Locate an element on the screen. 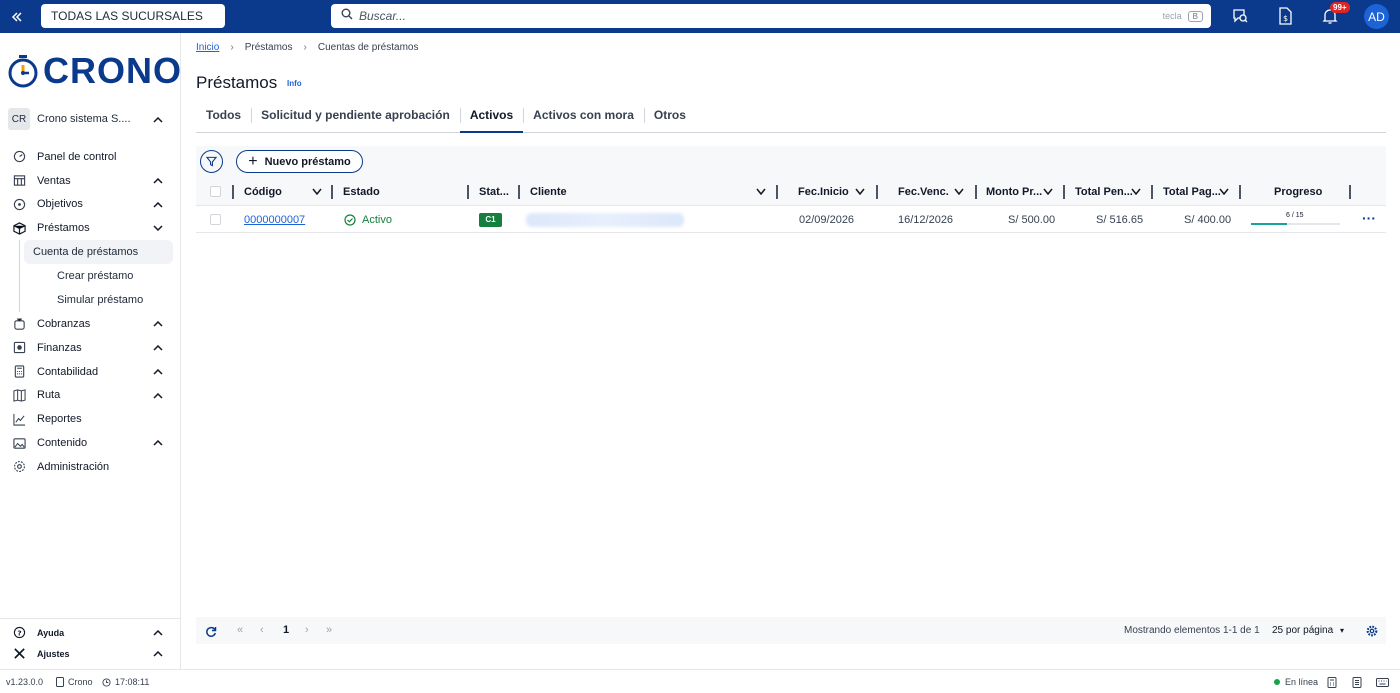 The image size is (1400, 693). sidebar-subitem-cuenta-de-prestamos: Cuenta de préstamos is located at coordinates (98, 252).